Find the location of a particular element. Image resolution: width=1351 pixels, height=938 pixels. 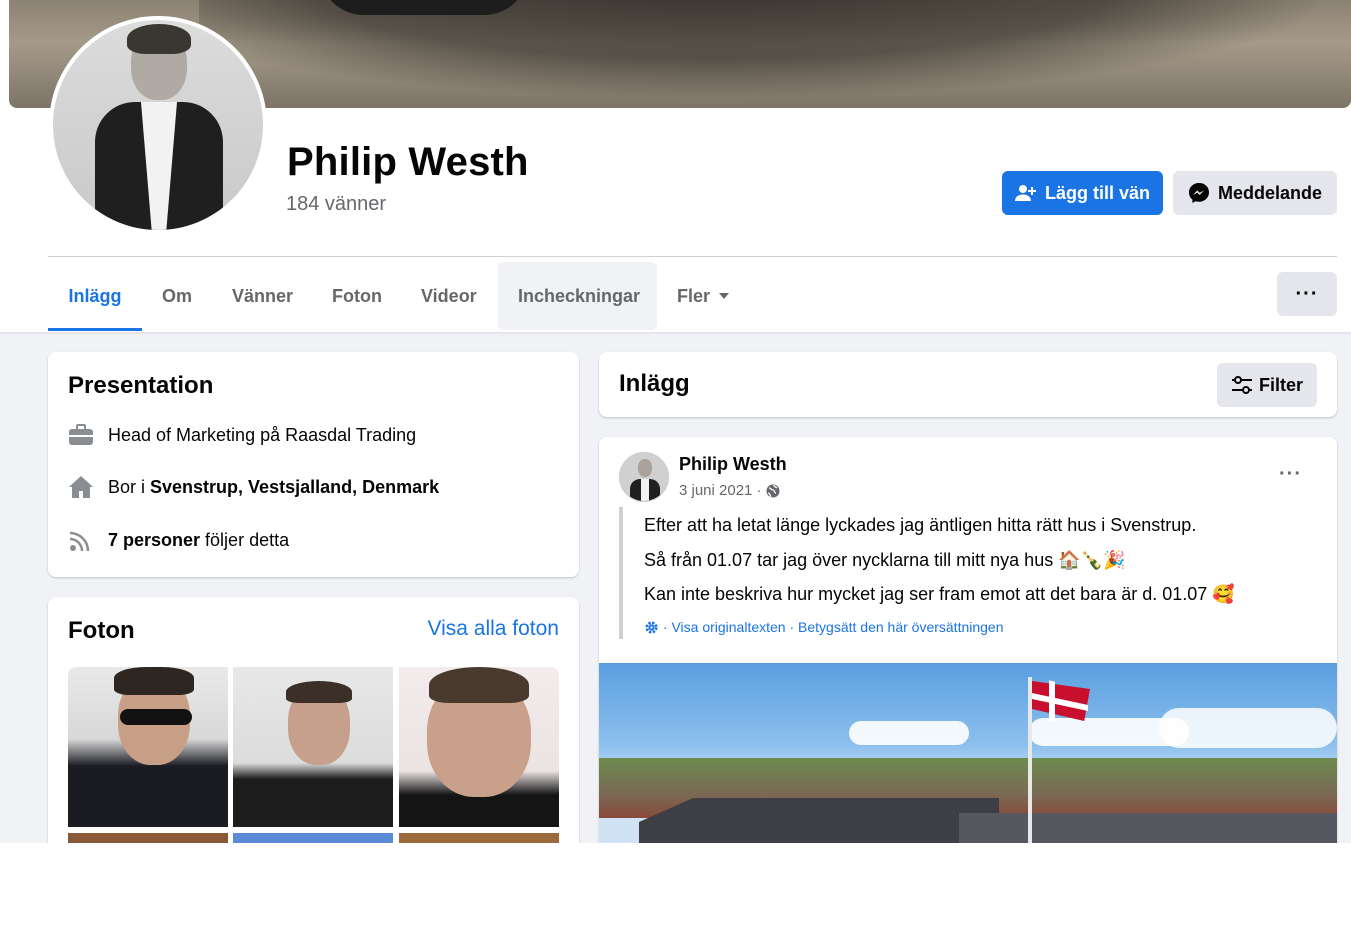

rss-feed-icon is located at coordinates (81, 540).